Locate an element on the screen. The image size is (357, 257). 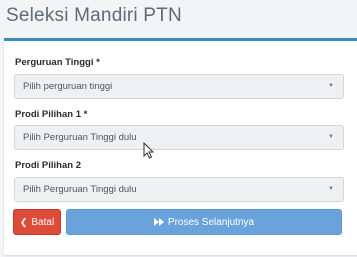
prodi1-select: Pilih Perguruan Tinggi dulu ▼ is located at coordinates (179, 137).